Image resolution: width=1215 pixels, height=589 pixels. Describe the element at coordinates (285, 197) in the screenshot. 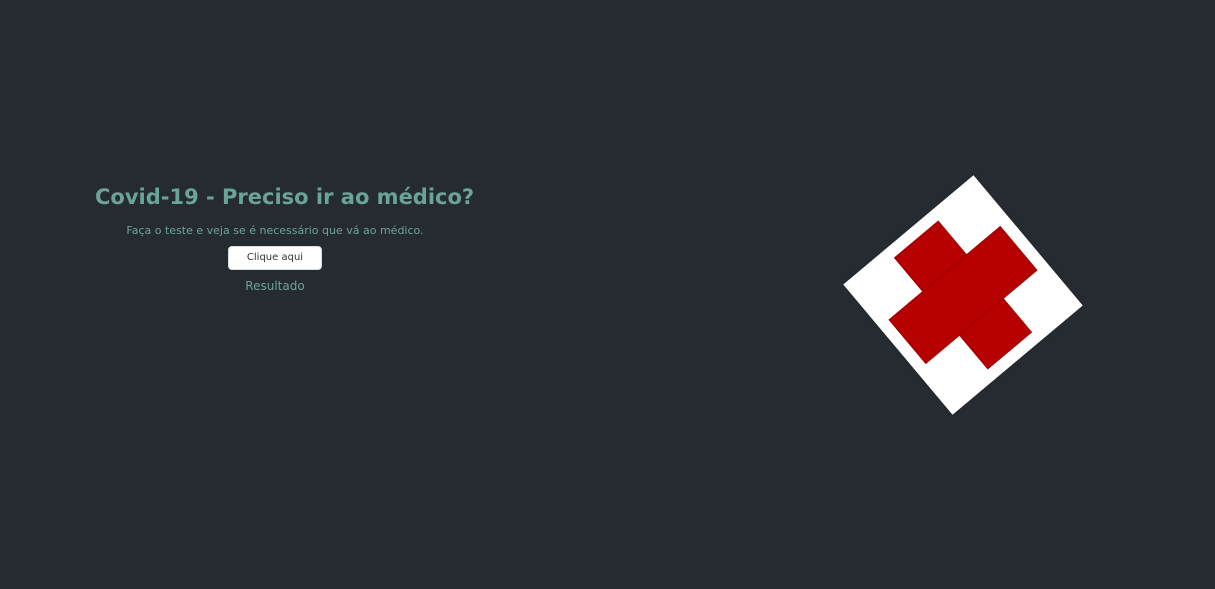

I see `page-title: Covid-19 - Preciso ir ao médico?` at that location.